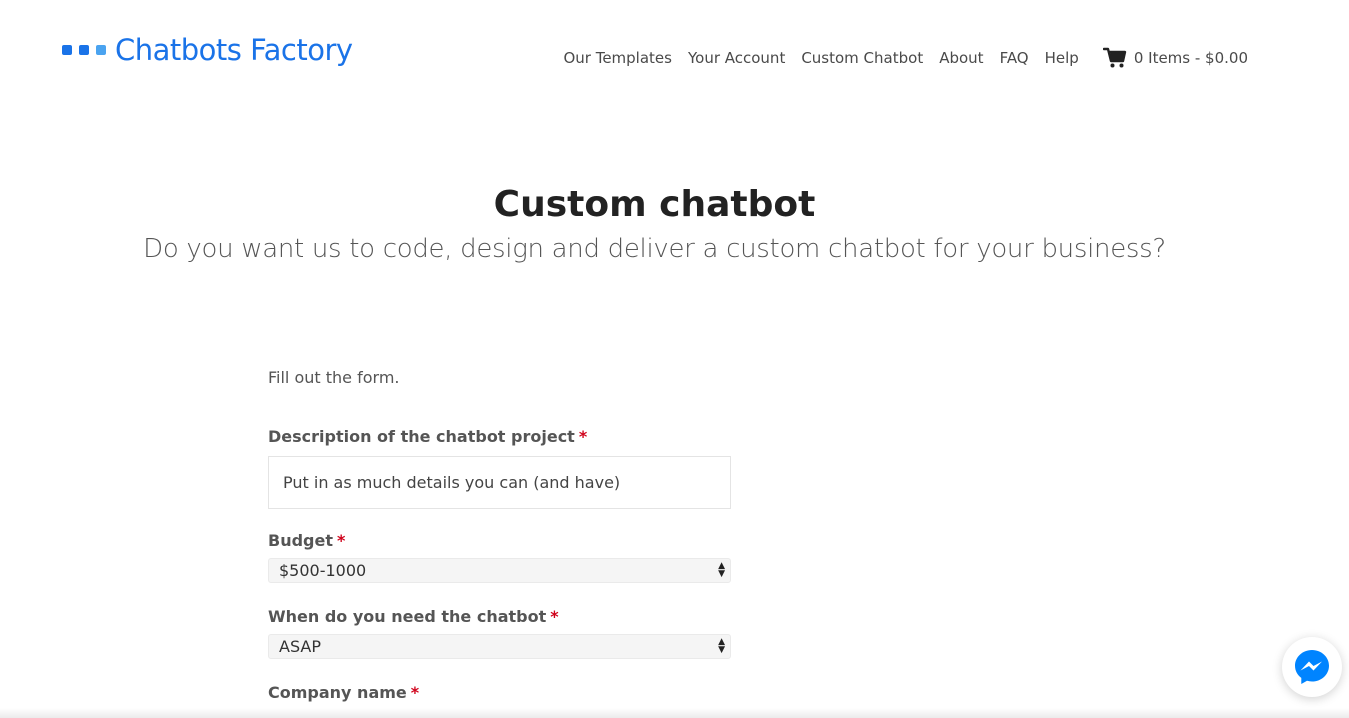 The height and width of the screenshot is (718, 1349). I want to click on cart-icon, so click(1114, 57).